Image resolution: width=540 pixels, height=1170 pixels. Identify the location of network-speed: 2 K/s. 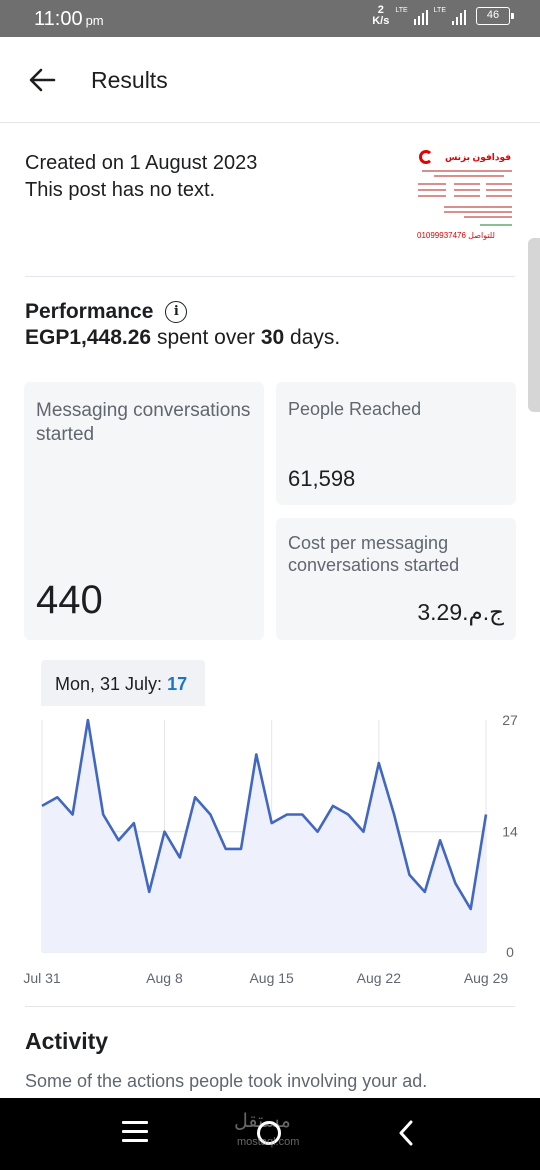
(380, 16).